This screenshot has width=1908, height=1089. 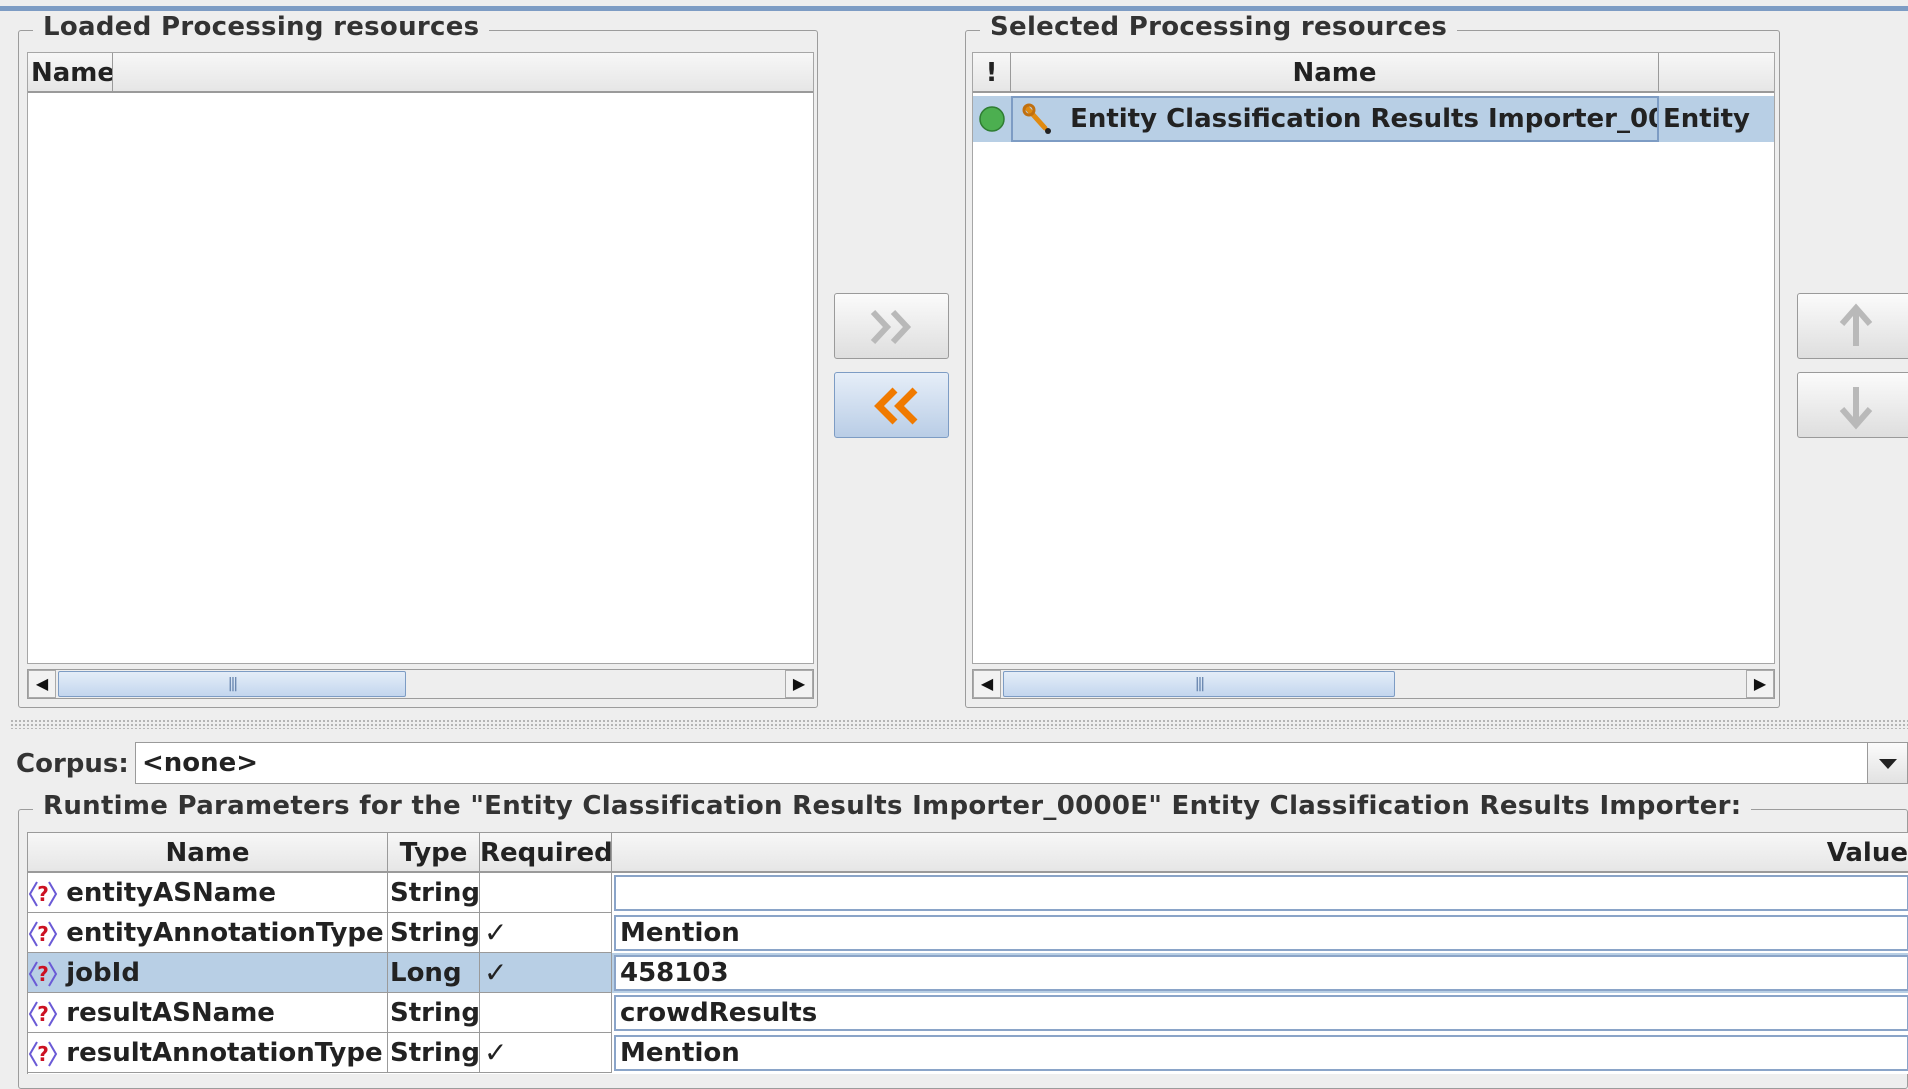 I want to click on move-up-button, so click(x=1852, y=326).